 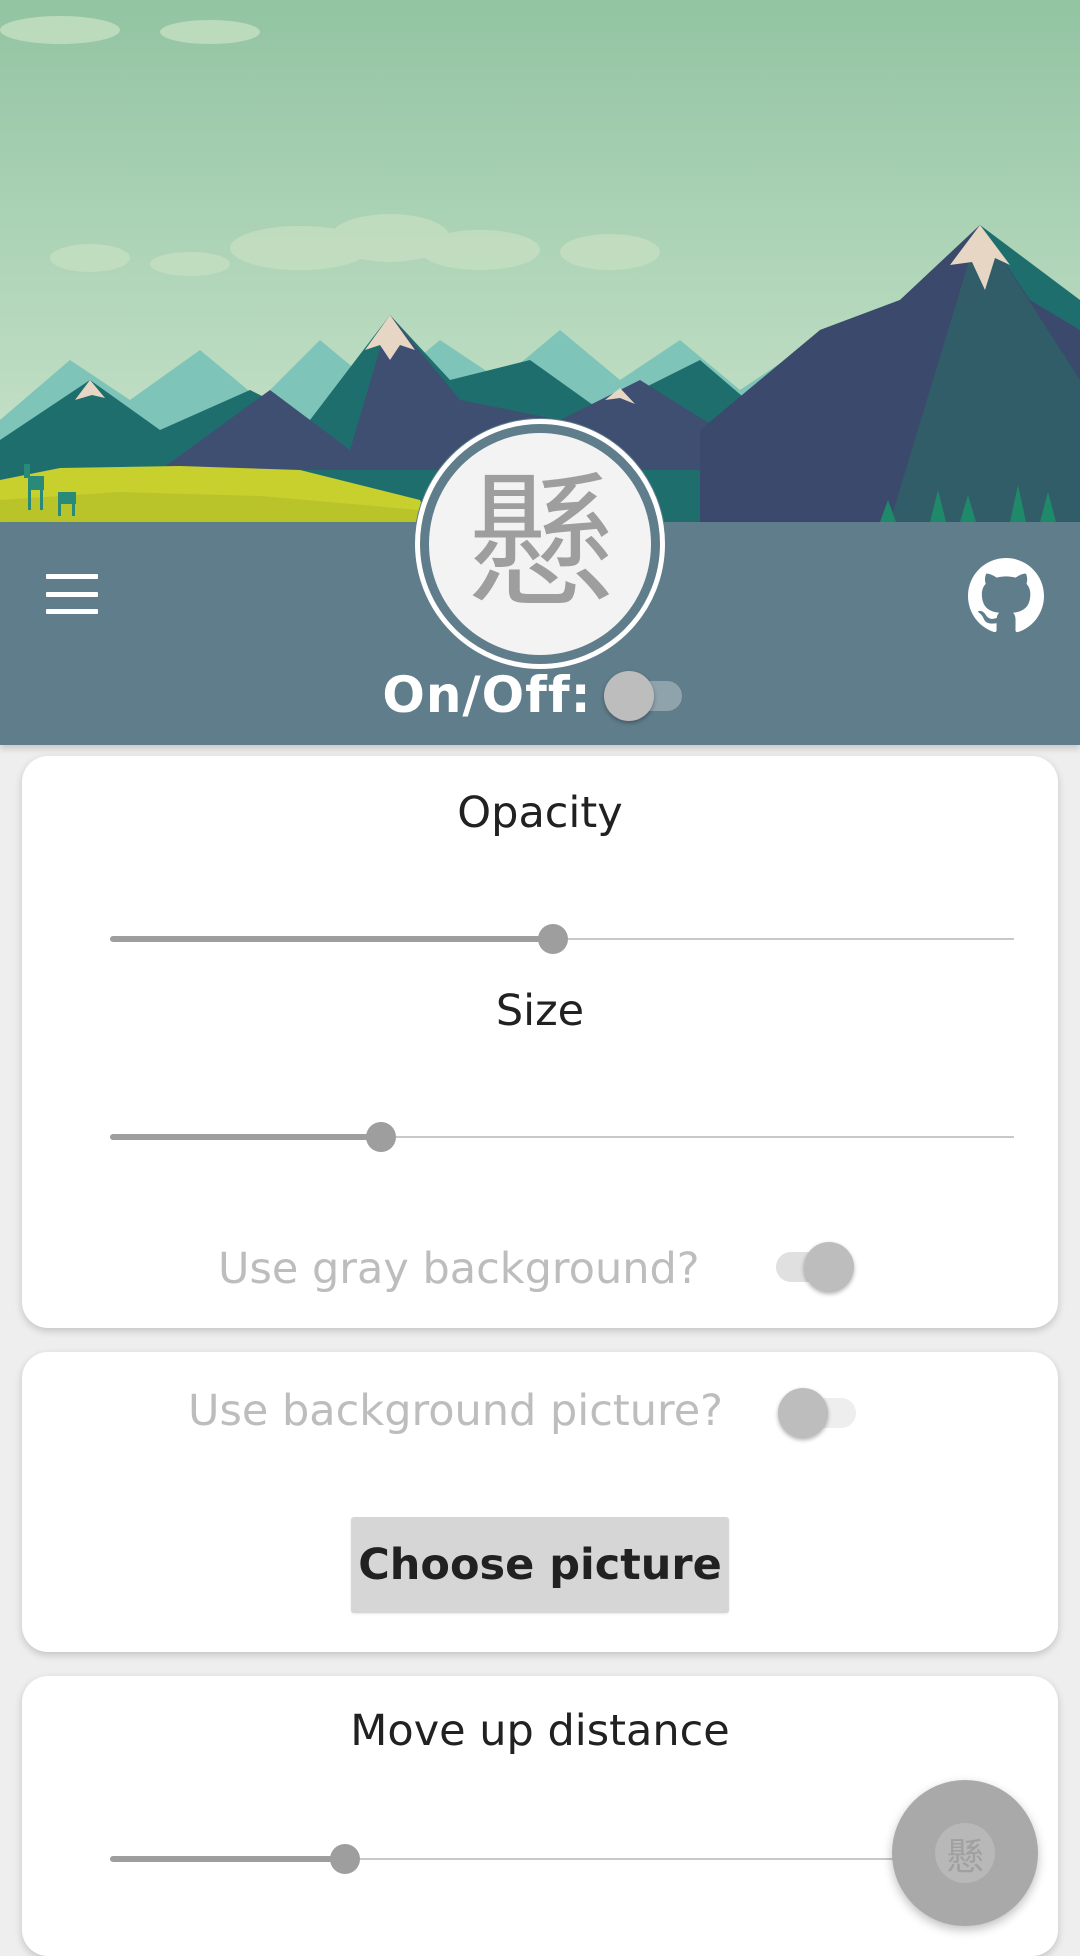 I want to click on opacity-slider-thumb, so click(x=552, y=939).